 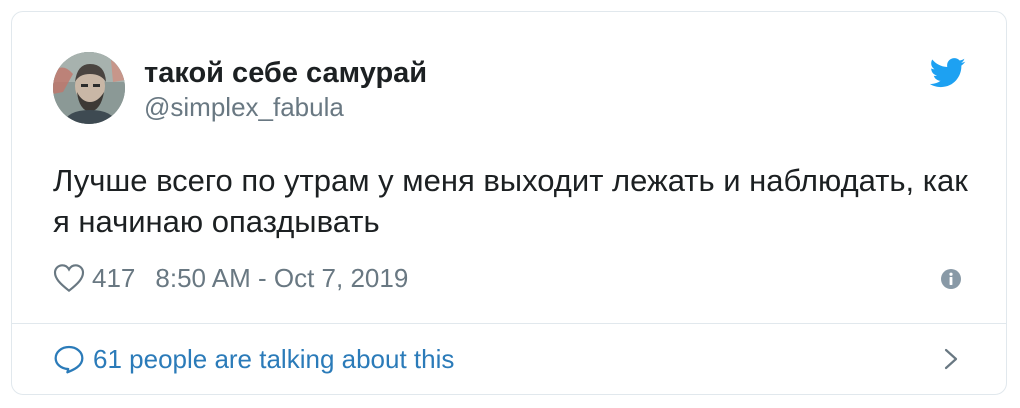 I want to click on user-handle: @simplex_fabula, so click(x=244, y=107).